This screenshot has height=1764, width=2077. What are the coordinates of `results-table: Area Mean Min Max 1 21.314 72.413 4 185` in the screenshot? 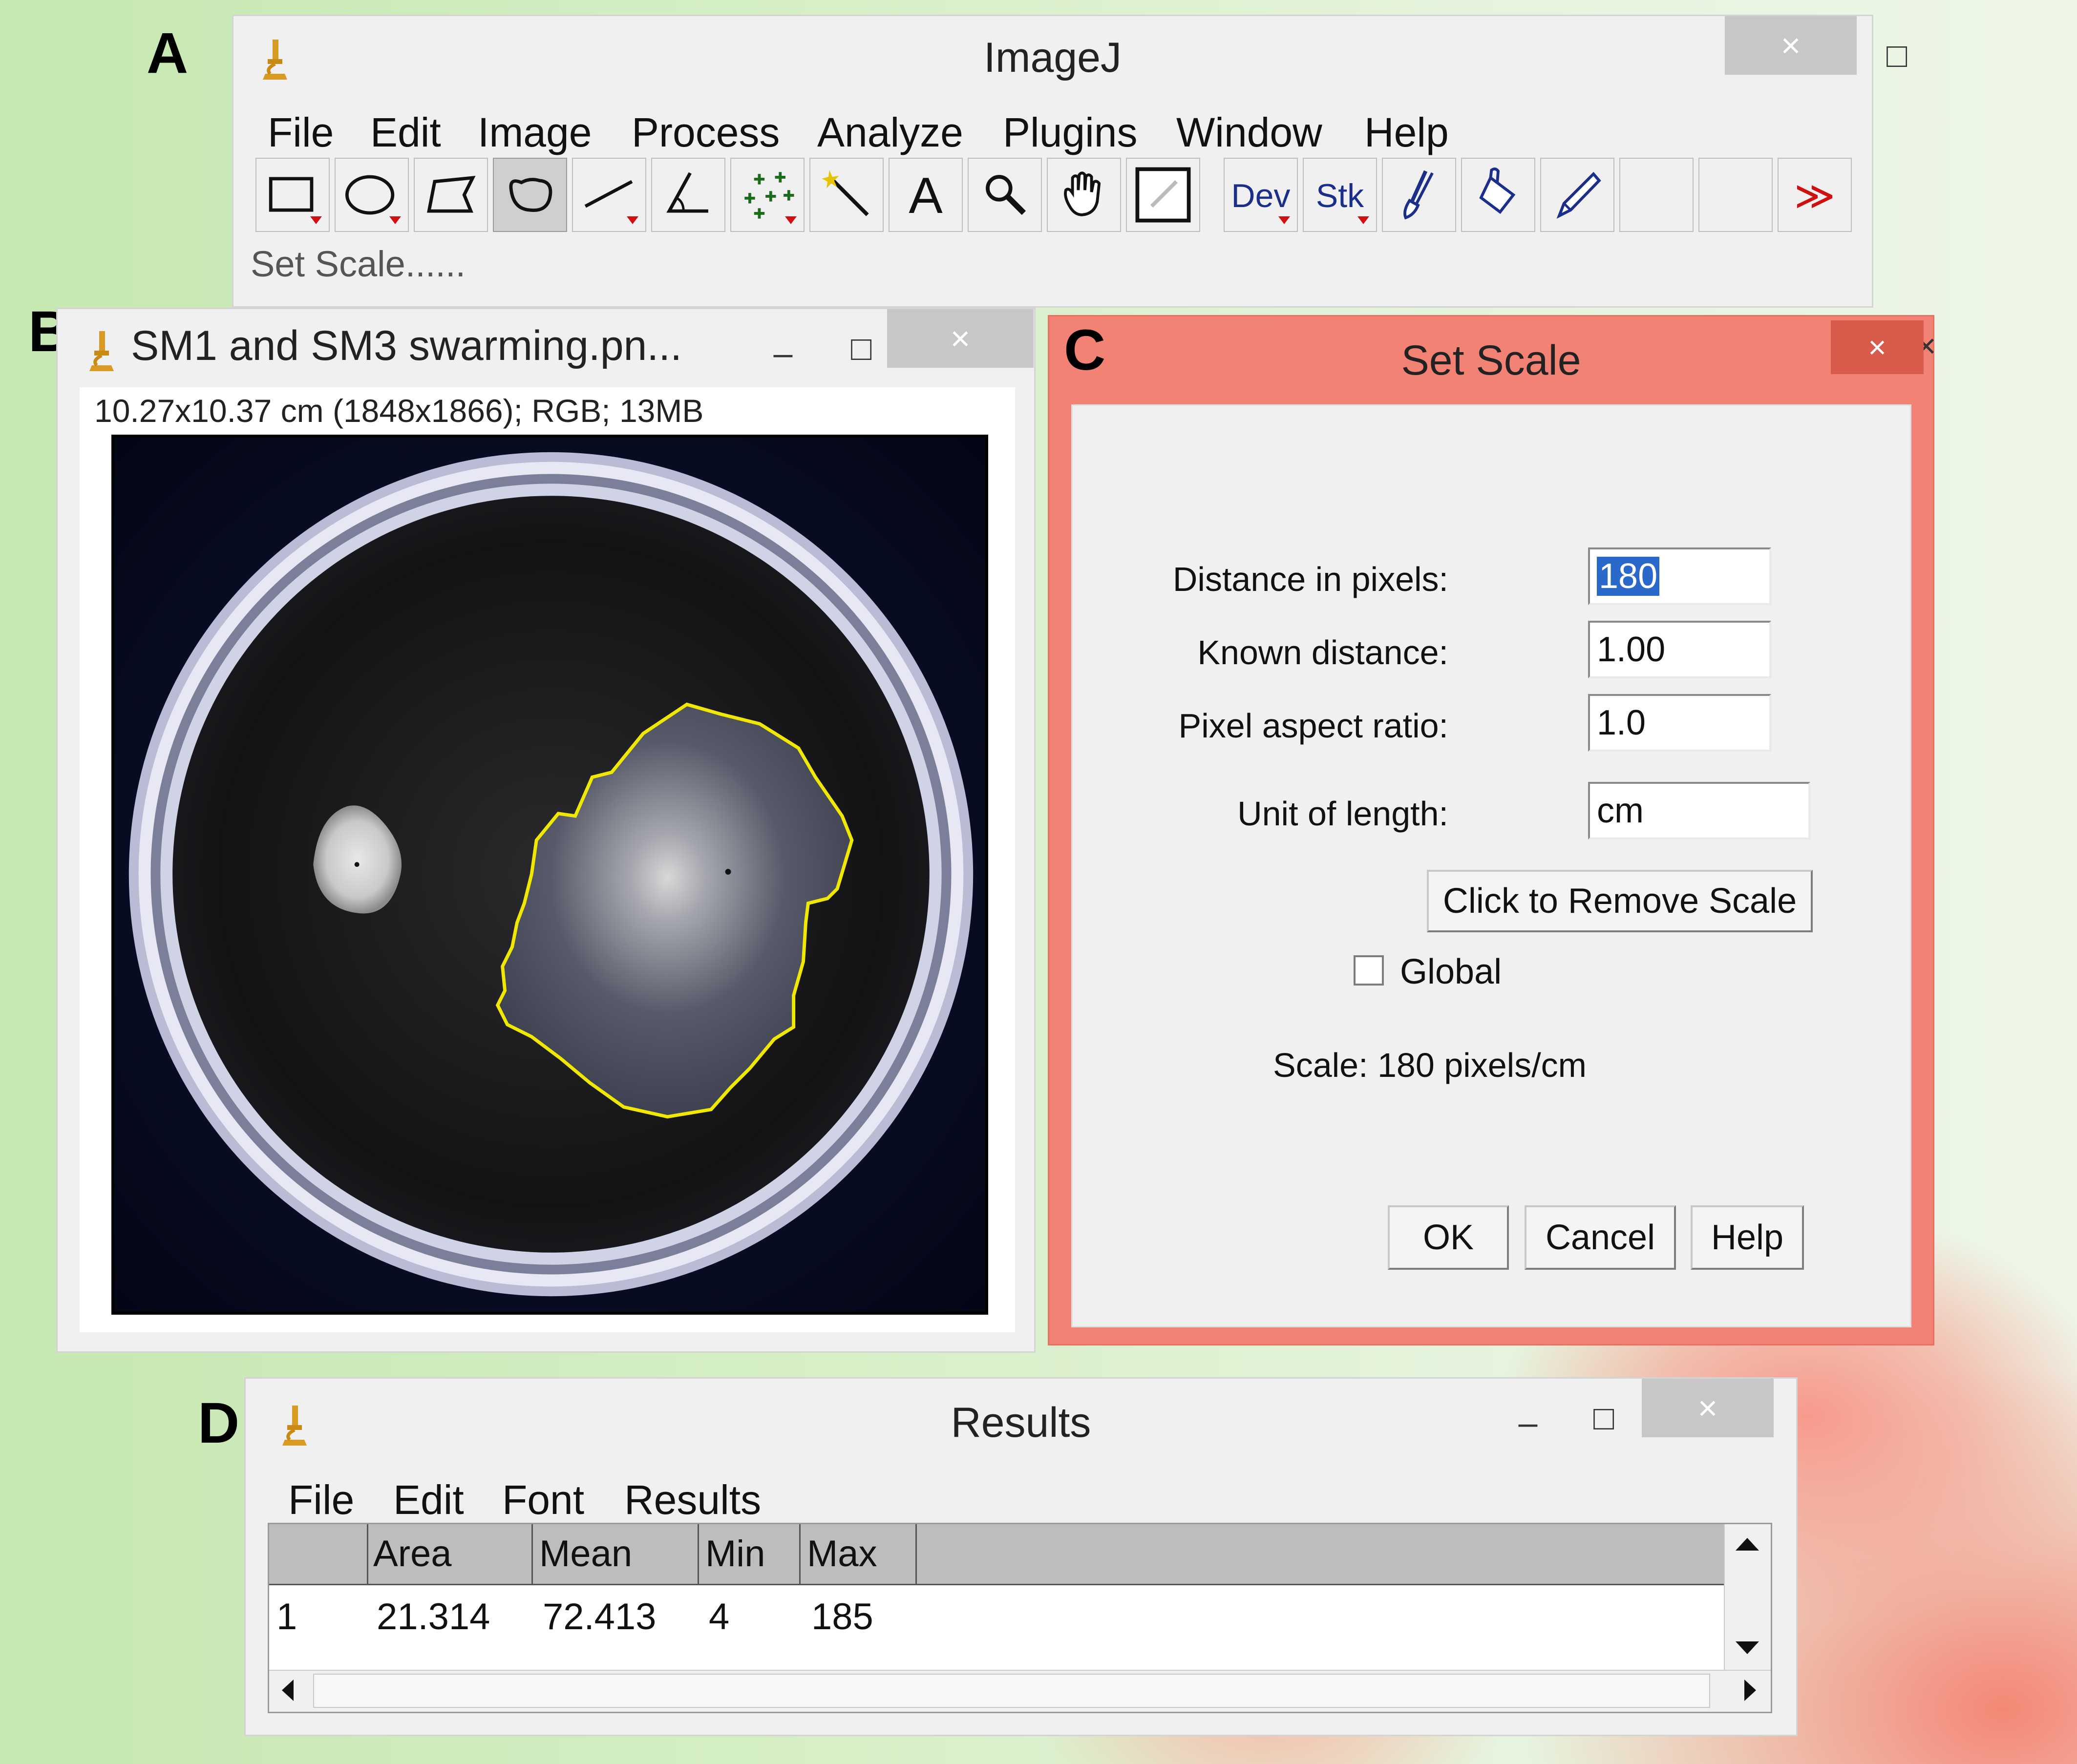 It's located at (1020, 1618).